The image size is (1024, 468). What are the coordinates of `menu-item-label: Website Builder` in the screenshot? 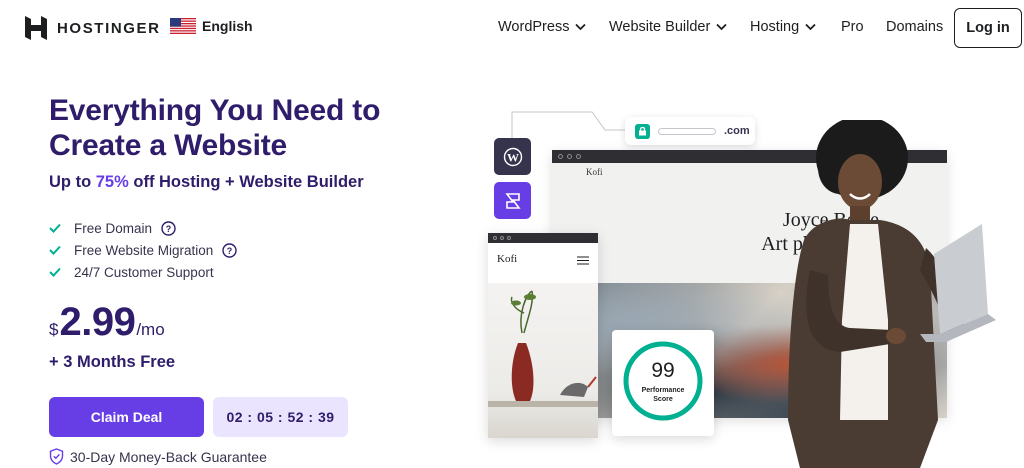 It's located at (660, 27).